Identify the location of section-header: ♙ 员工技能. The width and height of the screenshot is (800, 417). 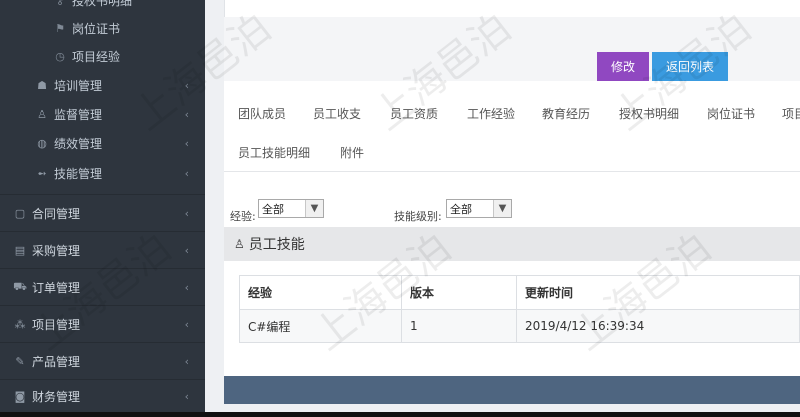
(512, 244).